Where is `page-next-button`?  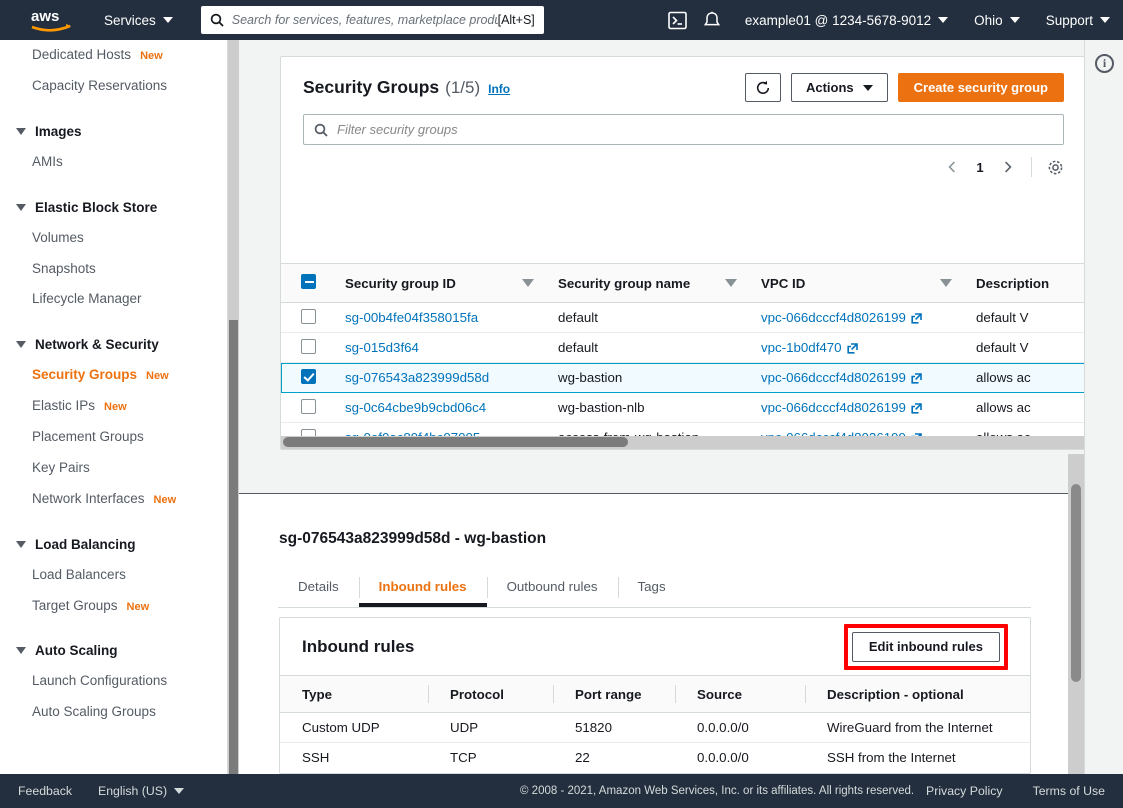 page-next-button is located at coordinates (1008, 167).